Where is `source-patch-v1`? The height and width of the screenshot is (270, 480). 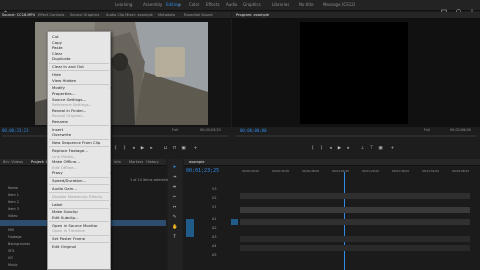
source-patch-v1 is located at coordinates (190, 228).